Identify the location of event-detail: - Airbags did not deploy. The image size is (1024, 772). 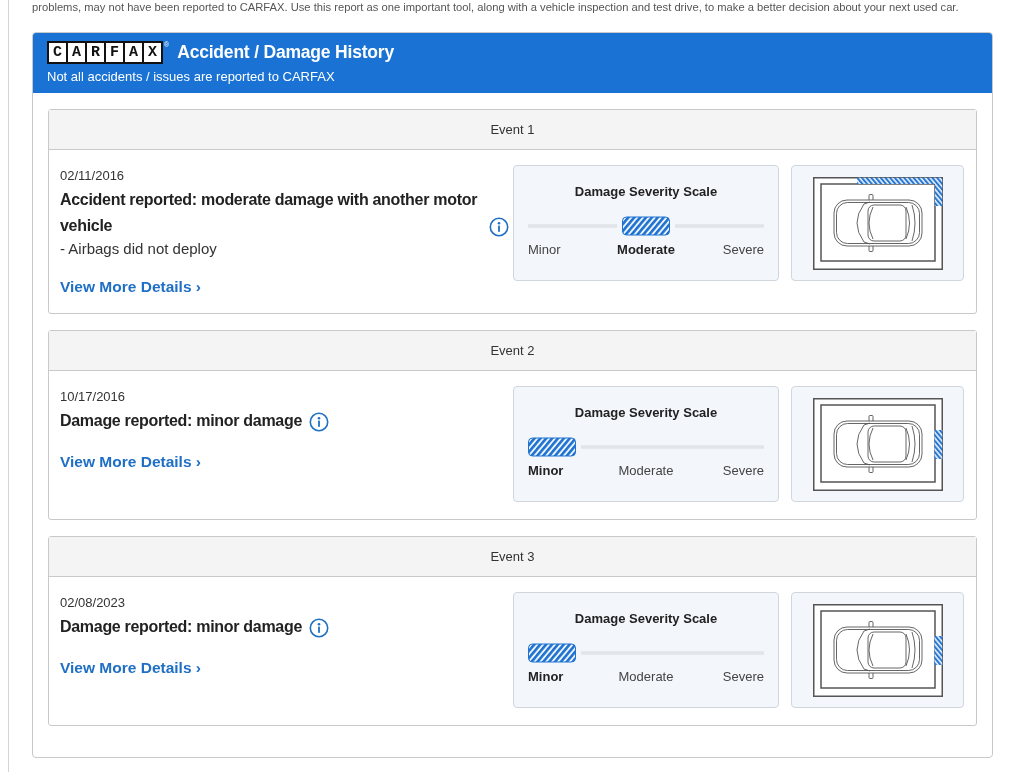
(139, 249).